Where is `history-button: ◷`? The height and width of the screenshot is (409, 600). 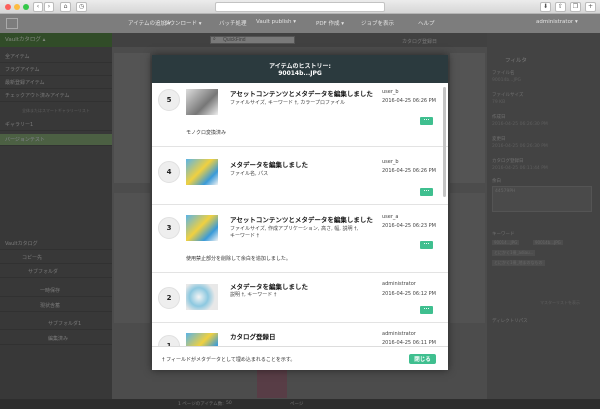
history-button: ◷ is located at coordinates (81, 7).